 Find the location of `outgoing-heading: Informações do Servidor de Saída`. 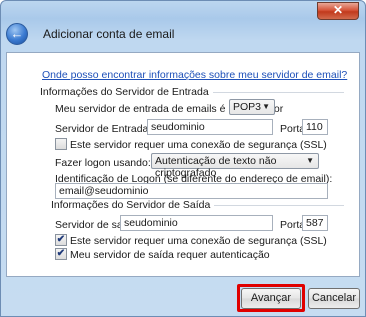

outgoing-heading: Informações do Servidor de Saída is located at coordinates (133, 205).